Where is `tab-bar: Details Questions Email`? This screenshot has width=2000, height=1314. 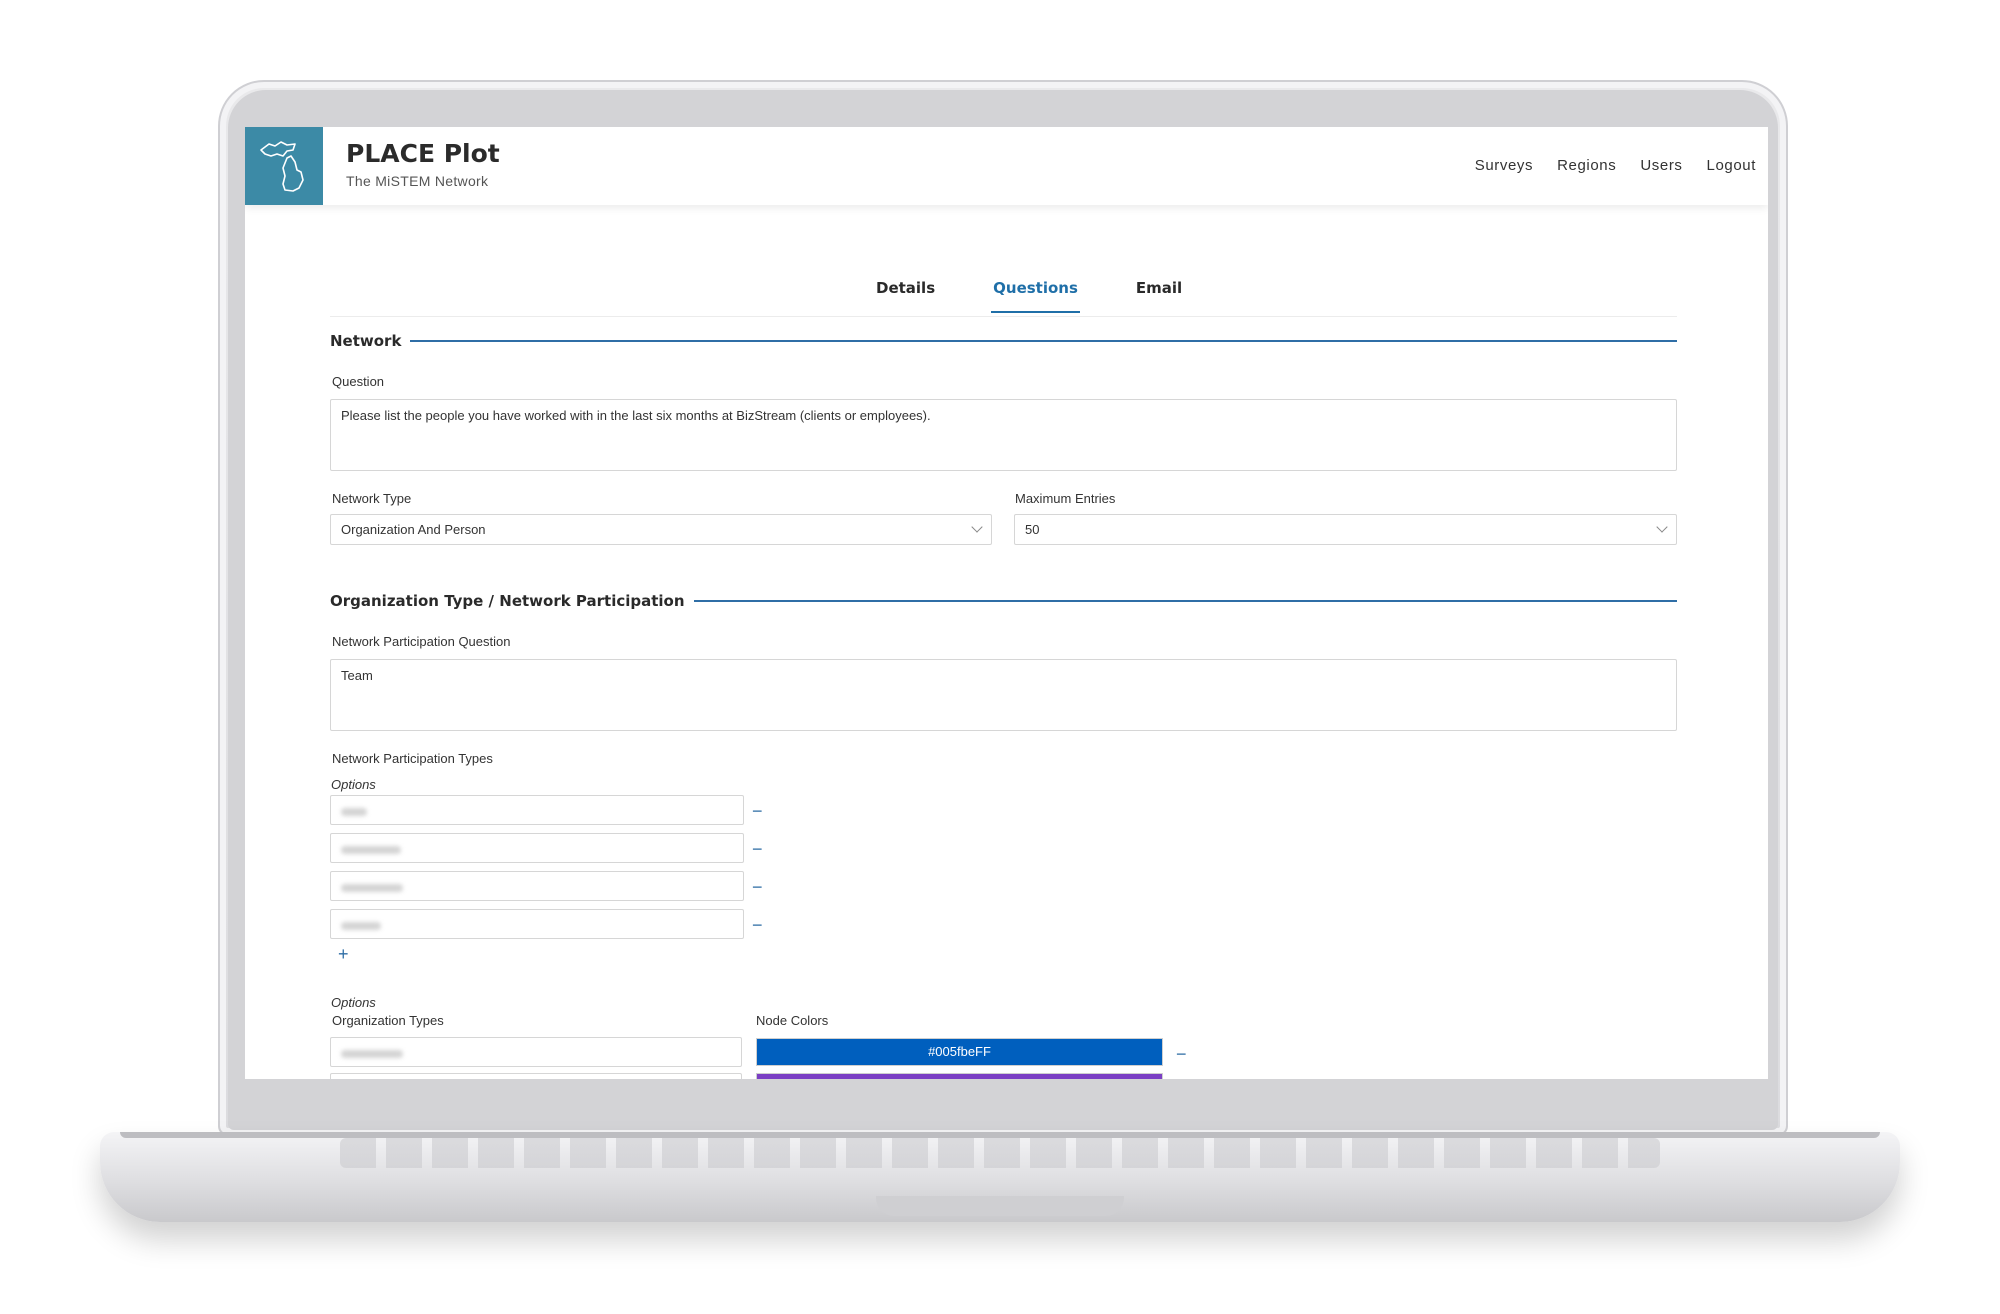
tab-bar: Details Questions Email is located at coordinates (1003, 296).